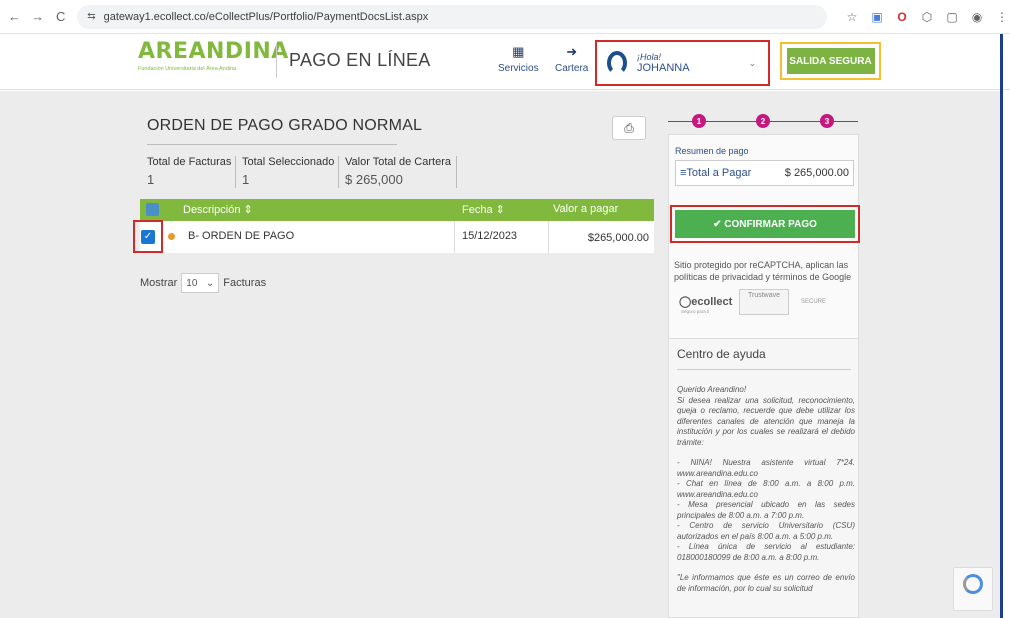 The image size is (1010, 618). I want to click on step-3: 3, so click(827, 121).